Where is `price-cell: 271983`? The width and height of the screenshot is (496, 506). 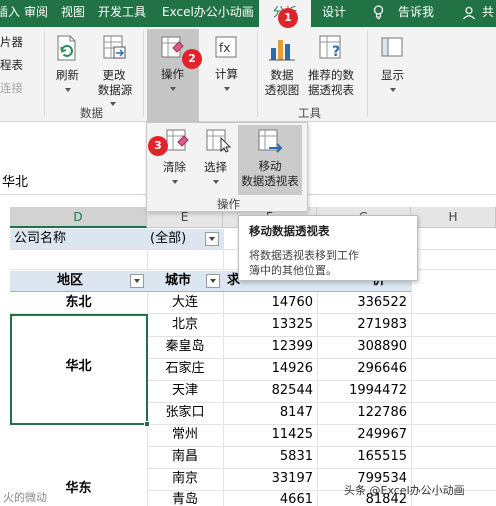 price-cell: 271983 is located at coordinates (362, 325).